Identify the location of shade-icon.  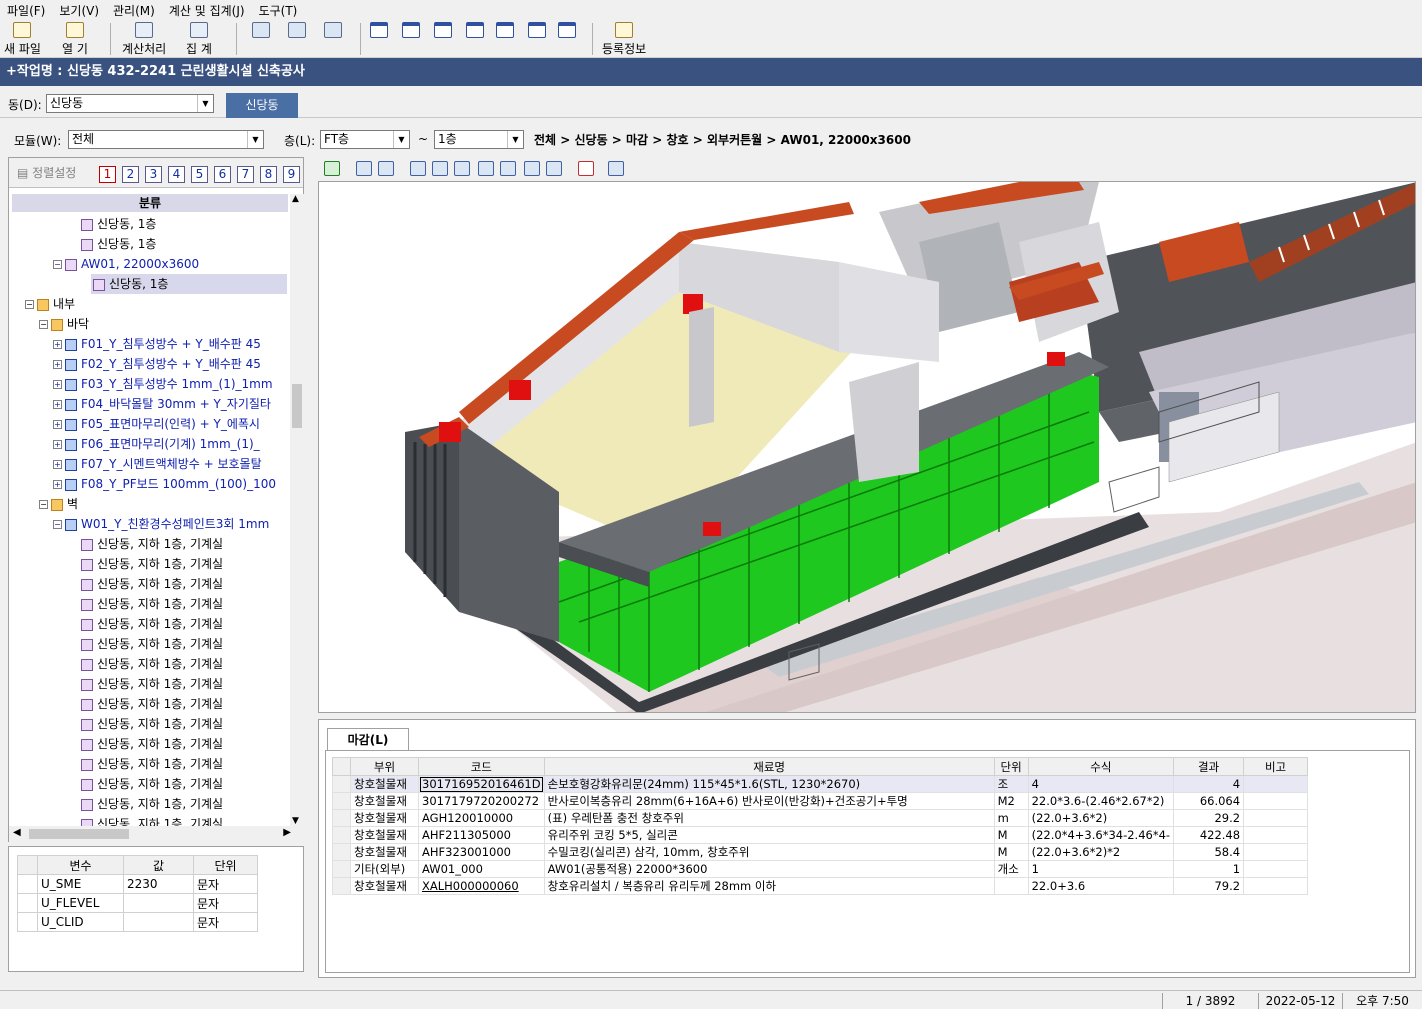
(616, 168).